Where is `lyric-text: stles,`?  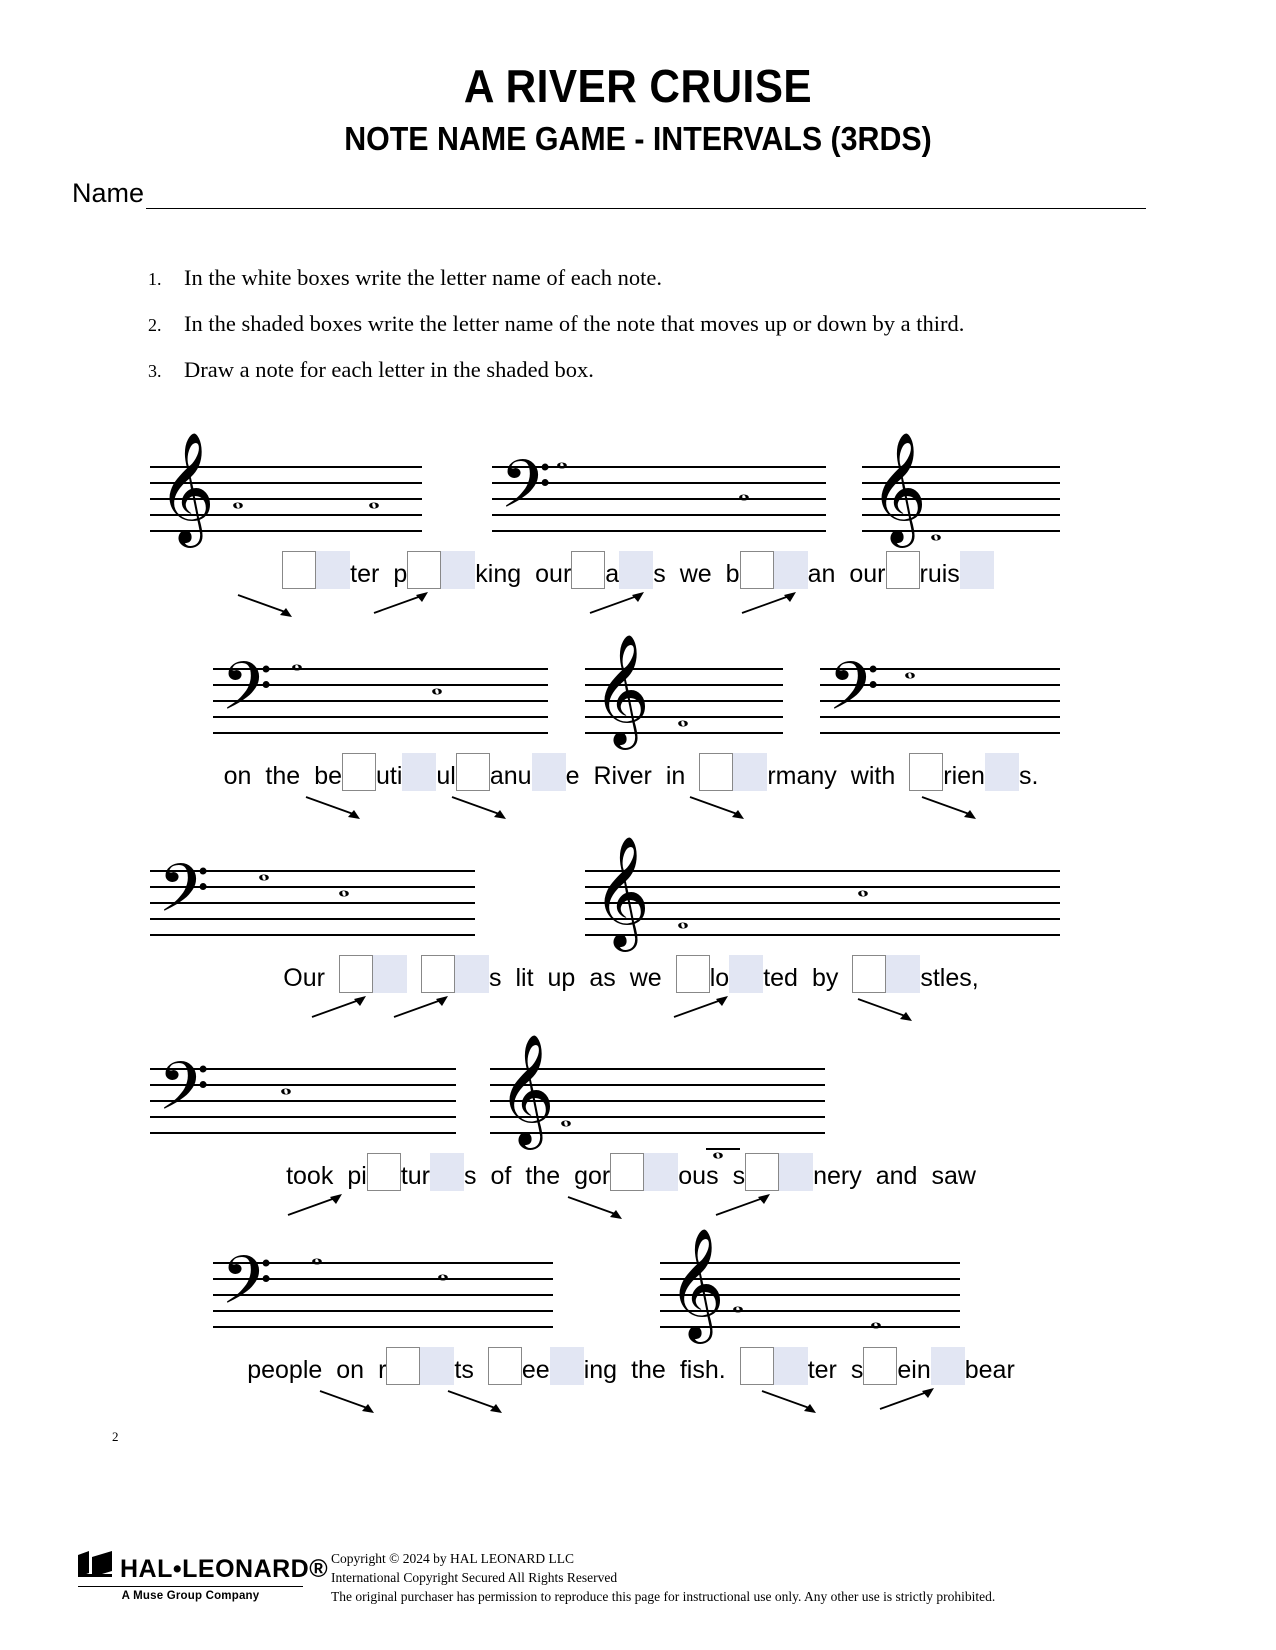
lyric-text: stles, is located at coordinates (949, 978).